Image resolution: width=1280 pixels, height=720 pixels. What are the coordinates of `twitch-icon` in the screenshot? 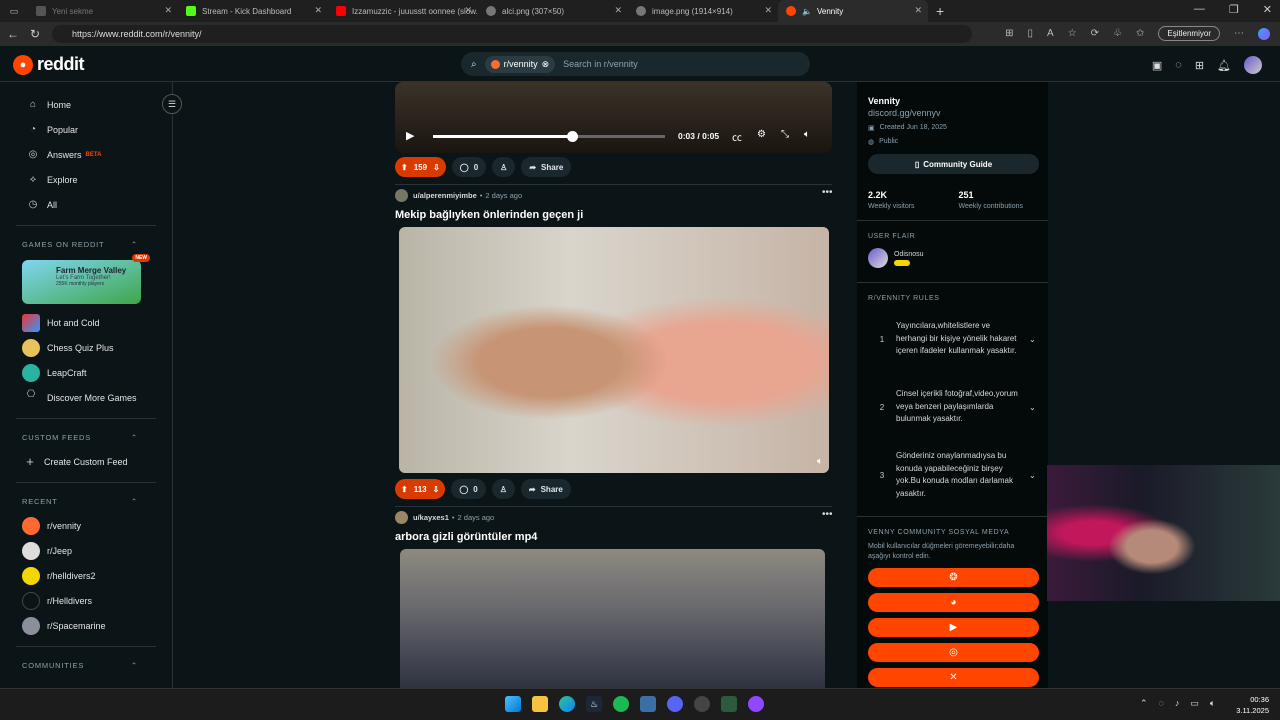 It's located at (756, 704).